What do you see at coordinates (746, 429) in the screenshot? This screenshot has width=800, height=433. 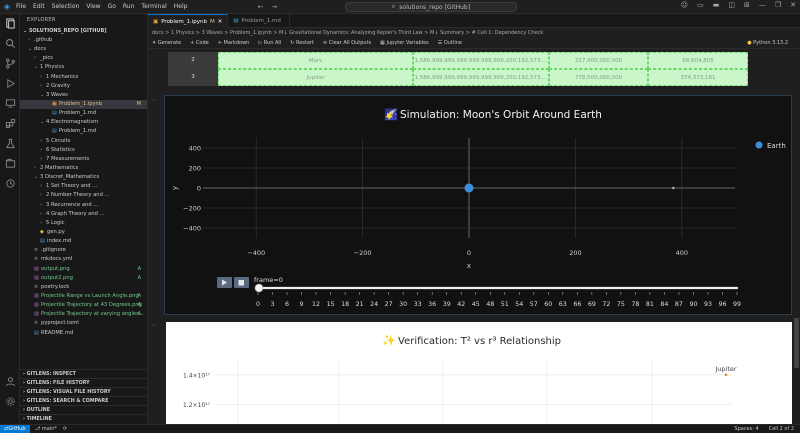 I see `status-item: Spaces: 4` at bounding box center [746, 429].